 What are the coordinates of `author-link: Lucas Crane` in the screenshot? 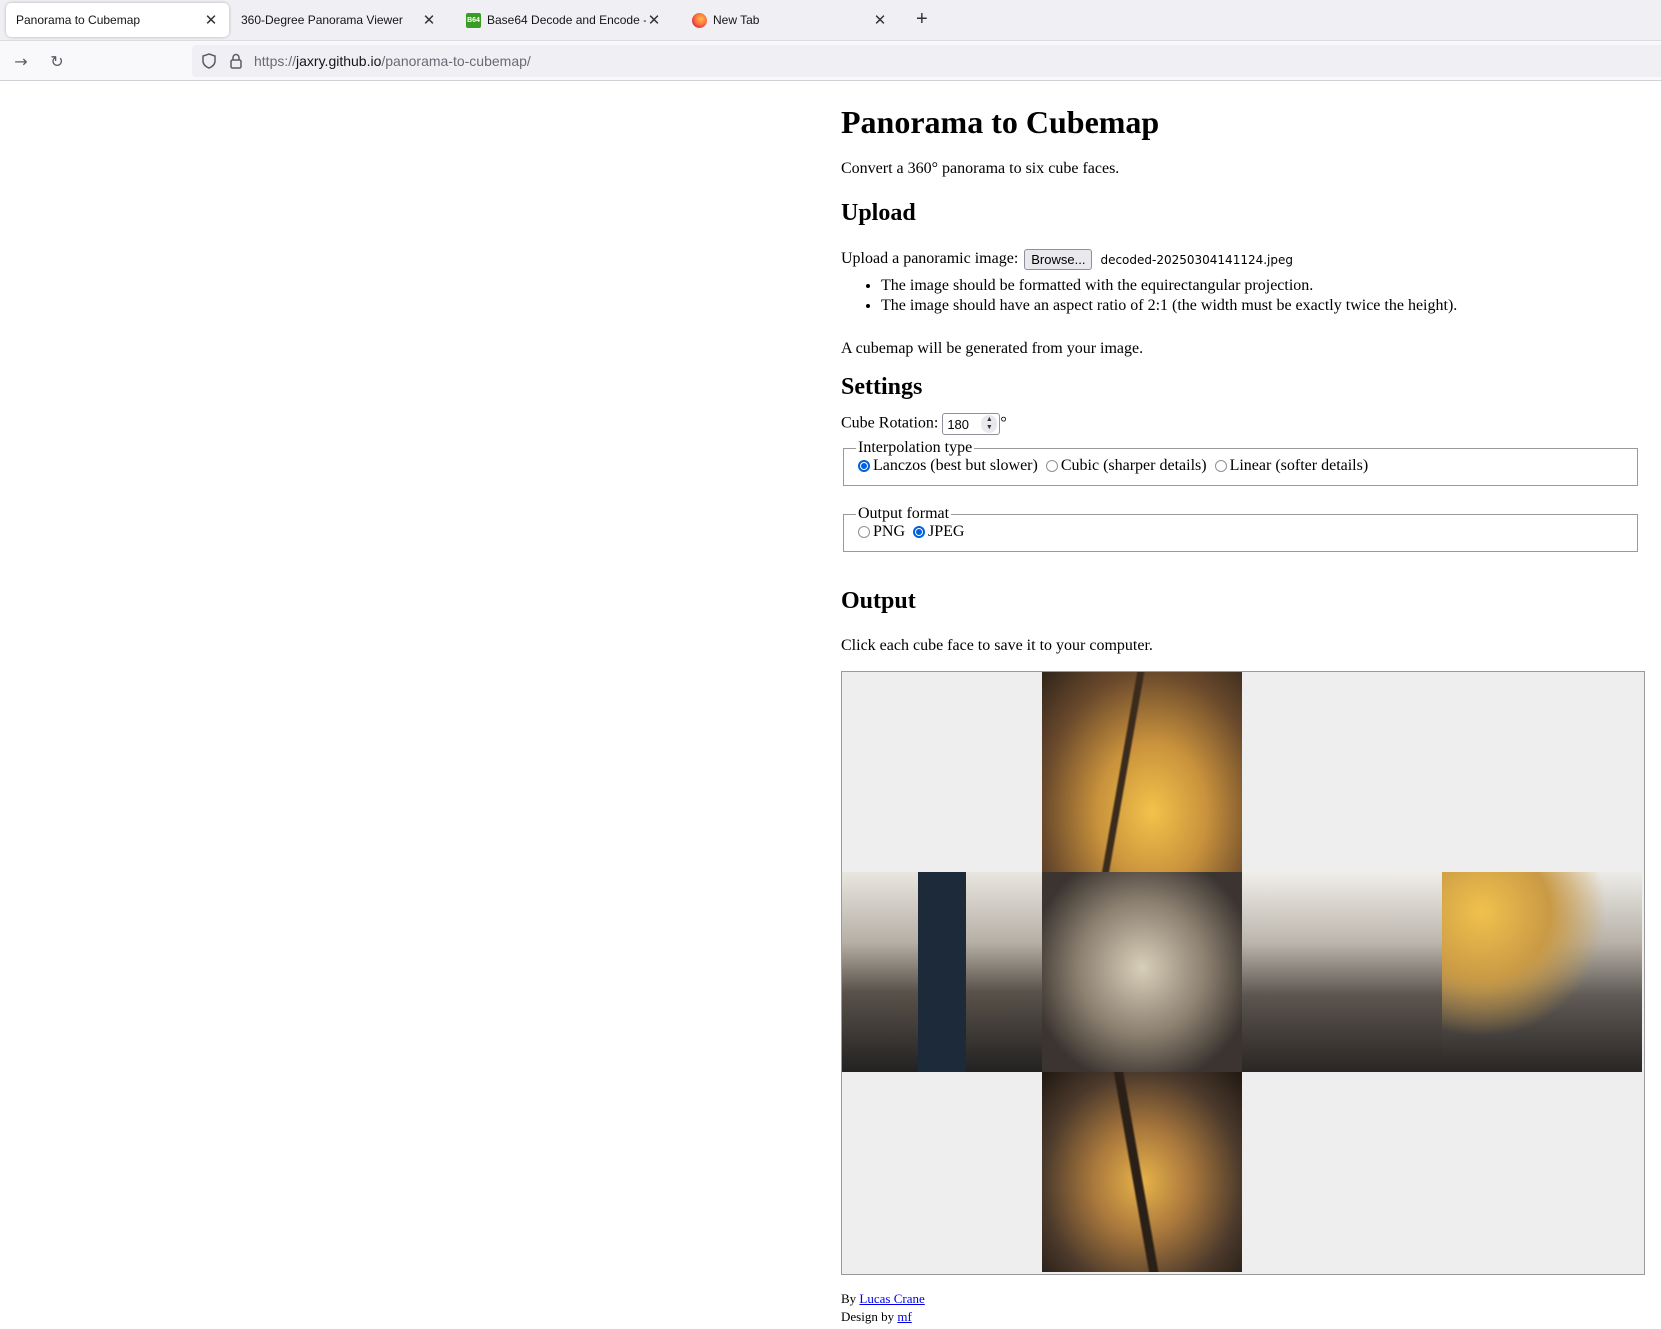 It's located at (891, 1298).